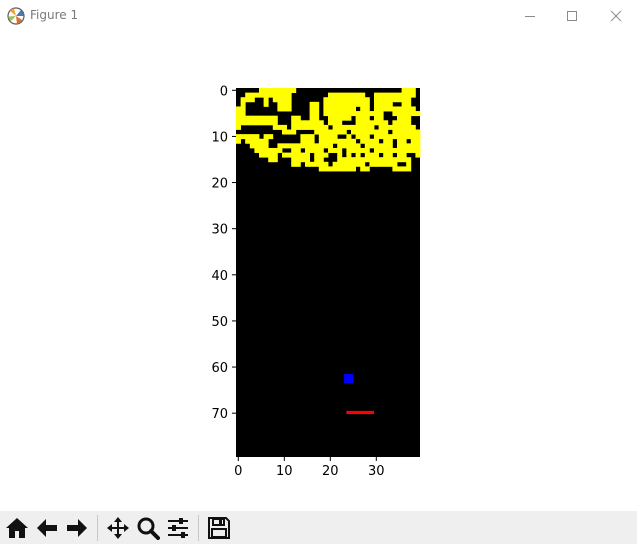  I want to click on zoom-icon, so click(148, 528).